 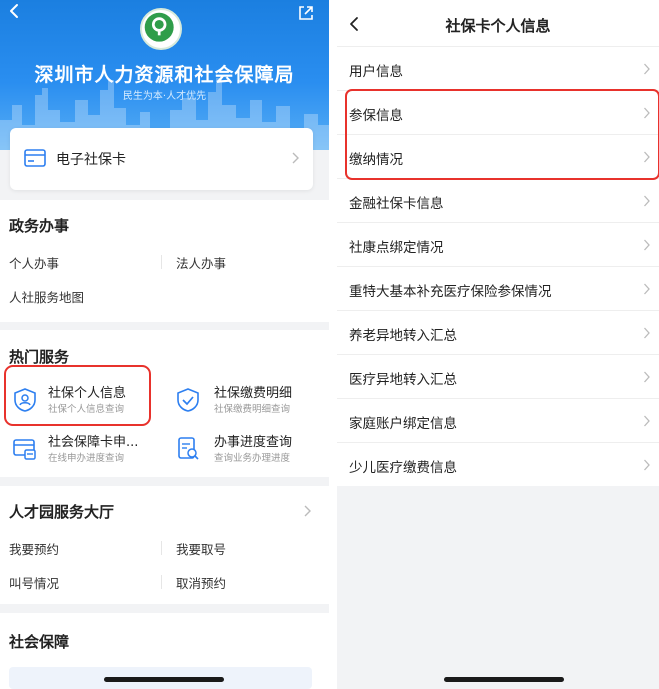 What do you see at coordinates (24, 449) in the screenshot?
I see `card-apply-icon` at bounding box center [24, 449].